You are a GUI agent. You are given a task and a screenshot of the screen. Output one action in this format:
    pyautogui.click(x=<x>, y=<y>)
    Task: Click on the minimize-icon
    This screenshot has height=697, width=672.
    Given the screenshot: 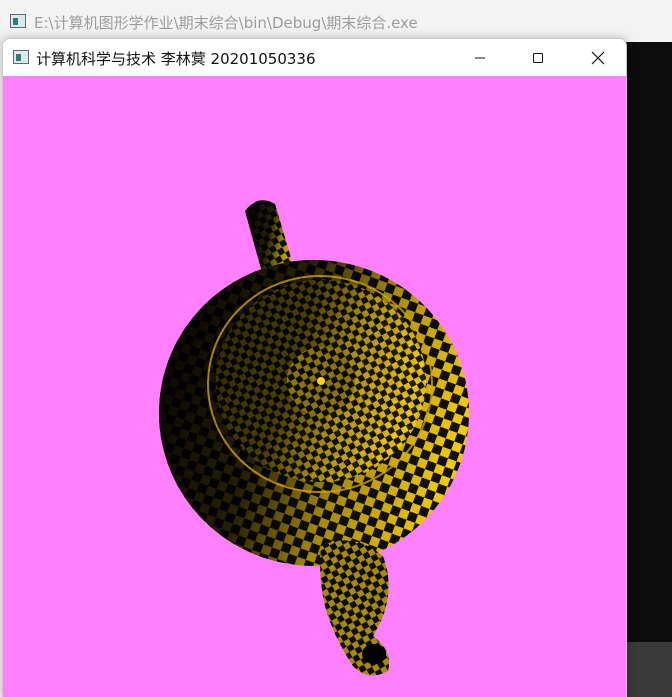 What is the action you would take?
    pyautogui.click(x=480, y=57)
    